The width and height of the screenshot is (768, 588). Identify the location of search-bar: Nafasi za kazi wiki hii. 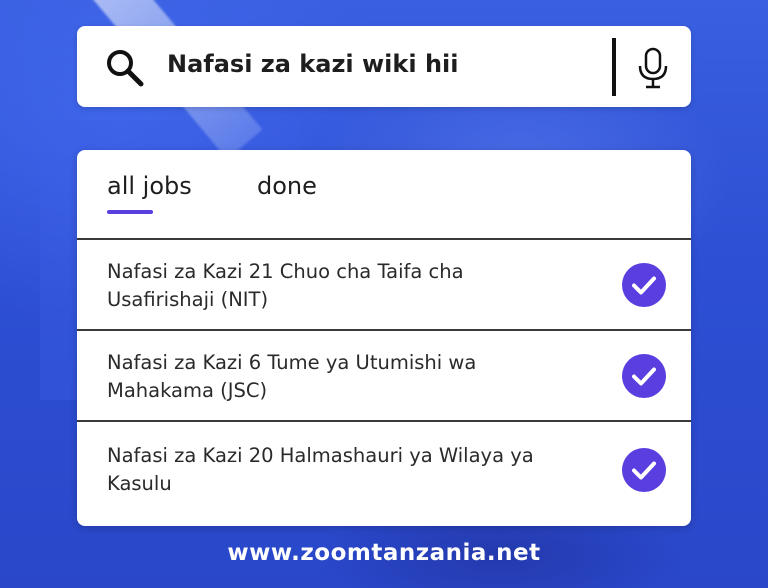
(384, 66).